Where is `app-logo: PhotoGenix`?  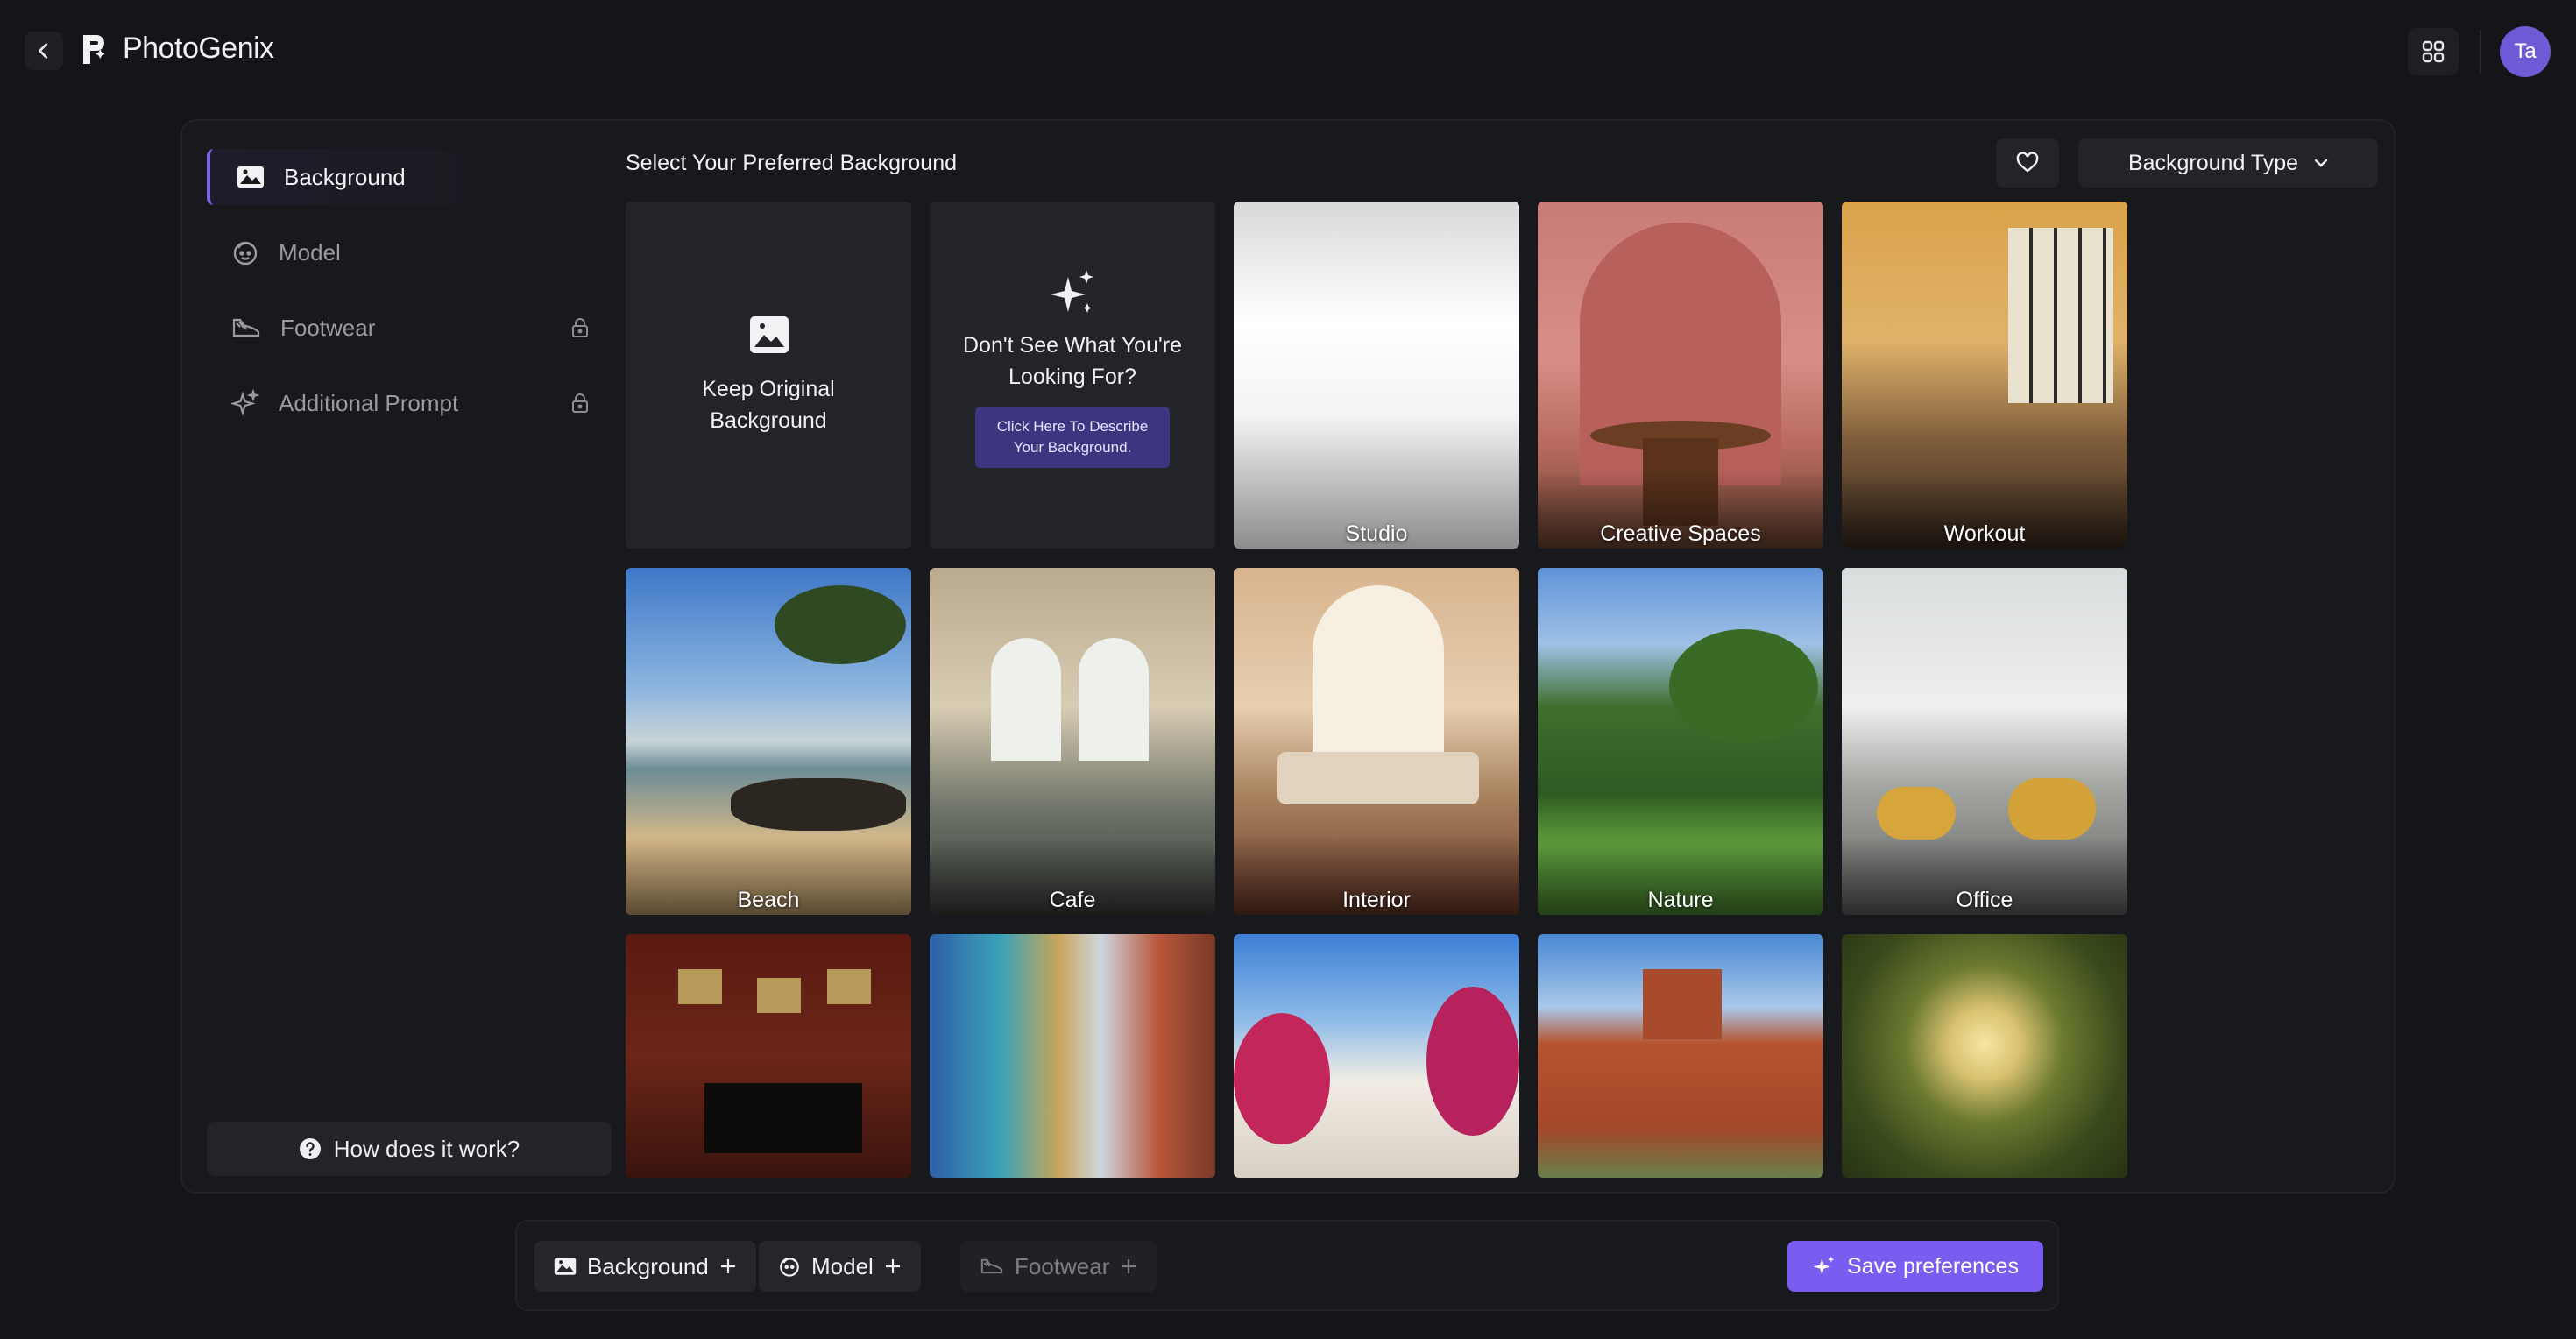
app-logo: PhotoGenix is located at coordinates (177, 49).